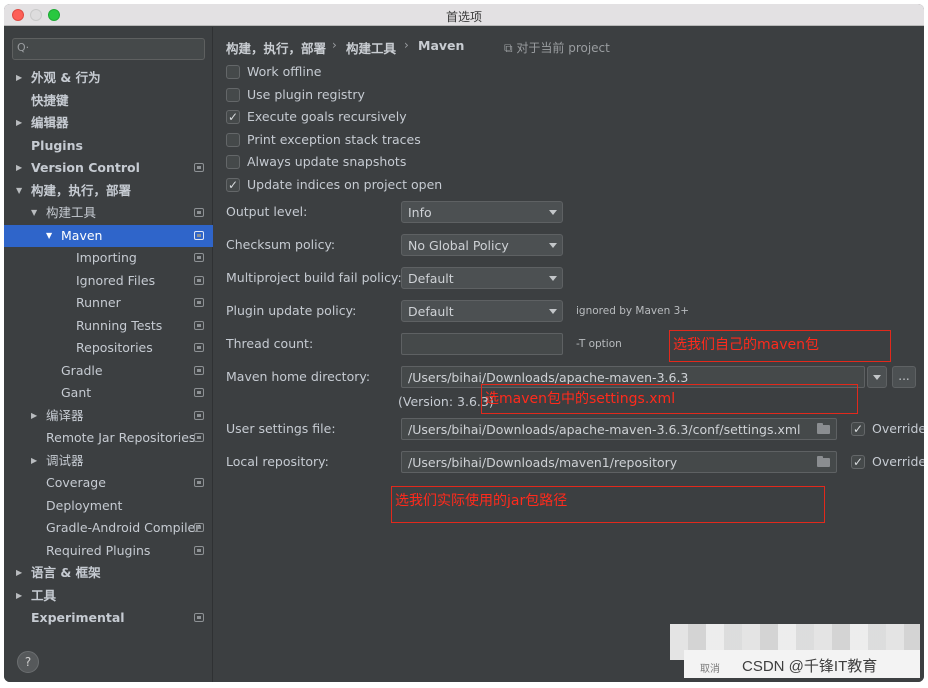 The height and width of the screenshot is (688, 928). I want to click on sidebar-item: Required Plugins, so click(108, 551).